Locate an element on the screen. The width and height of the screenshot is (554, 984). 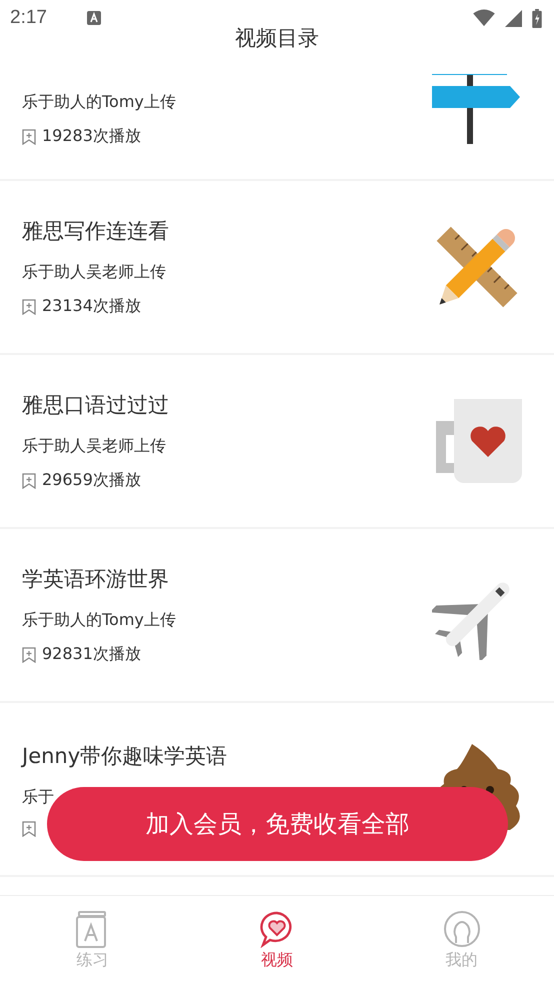
video-title: 学英语环游世界 is located at coordinates (99, 579).